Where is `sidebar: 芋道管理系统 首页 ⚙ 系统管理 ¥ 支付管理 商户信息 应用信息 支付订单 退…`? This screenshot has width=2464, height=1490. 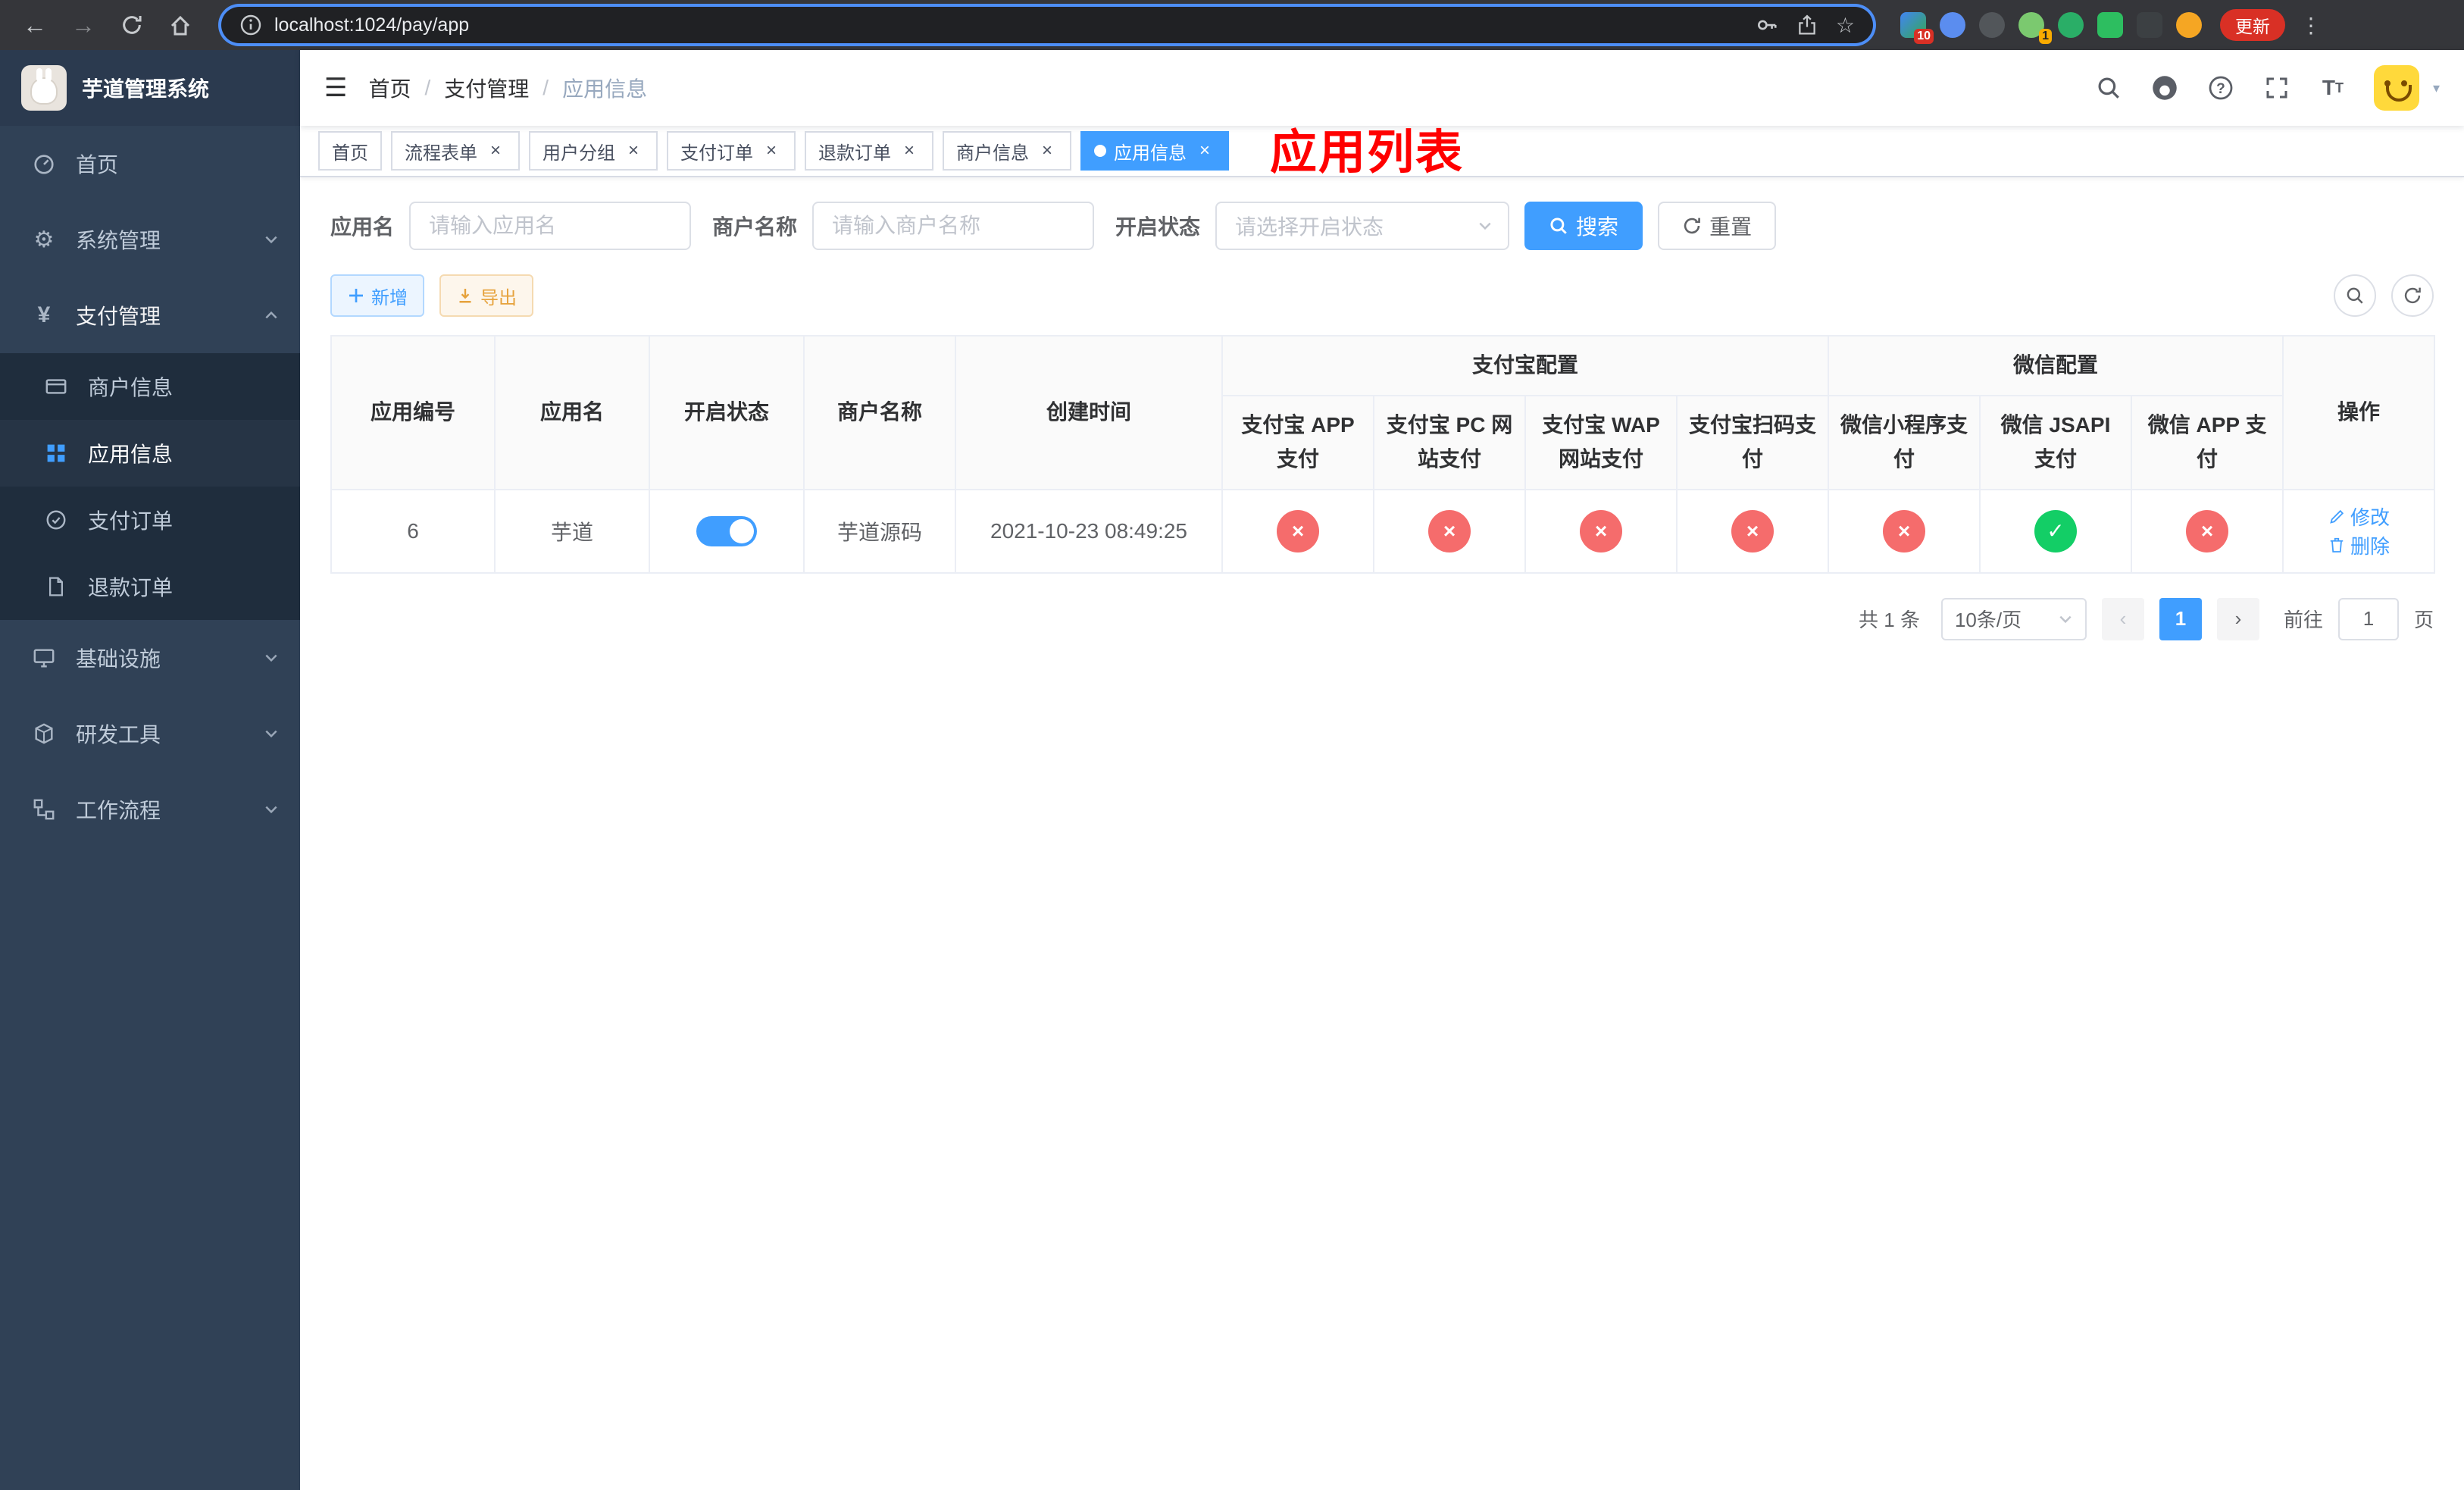
sidebar: 芋道管理系统 首页 ⚙ 系统管理 ¥ 支付管理 商户信息 应用信息 支付订单 退… is located at coordinates (150, 770).